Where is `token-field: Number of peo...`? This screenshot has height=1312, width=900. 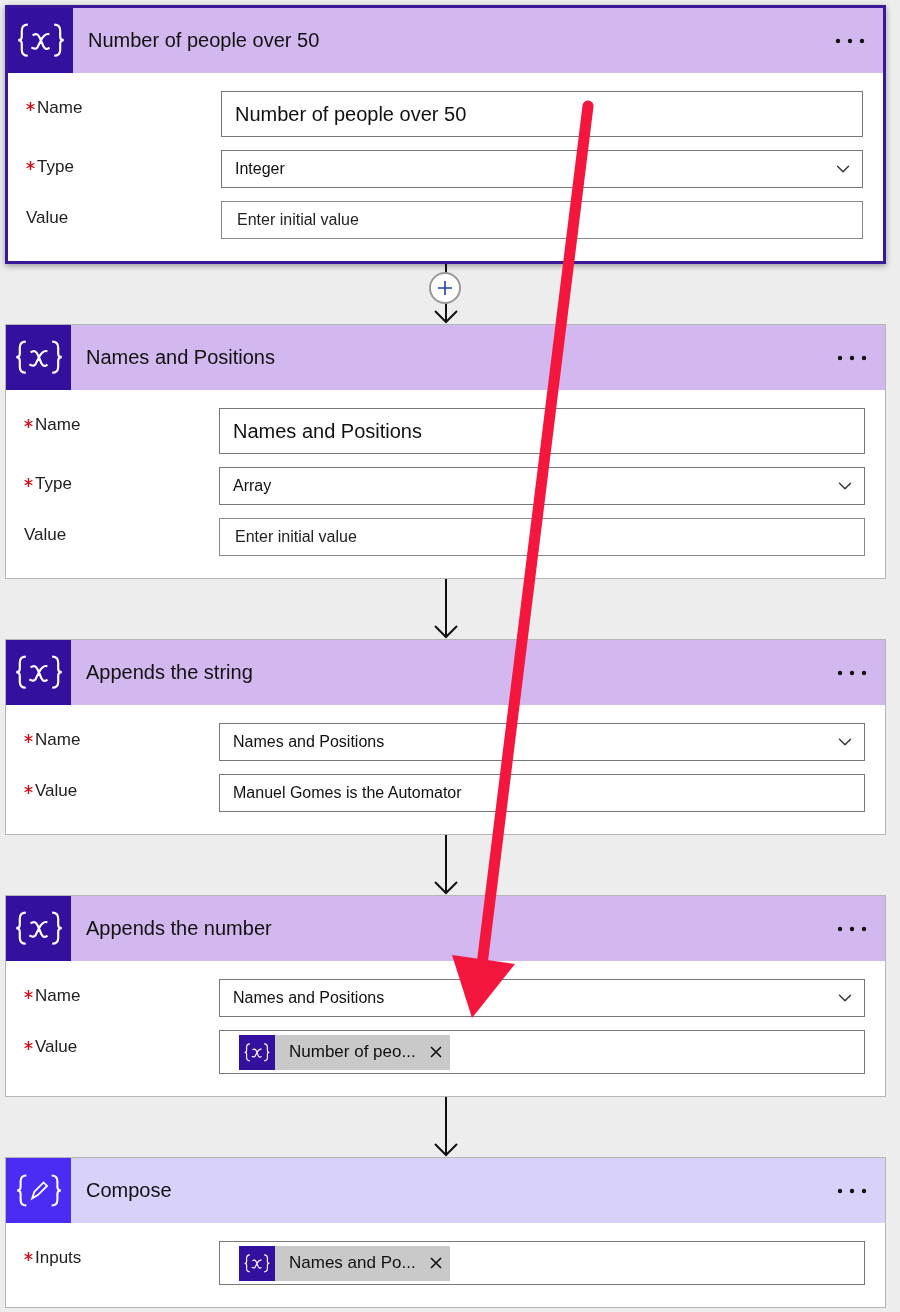
token-field: Number of peo... is located at coordinates (542, 1052).